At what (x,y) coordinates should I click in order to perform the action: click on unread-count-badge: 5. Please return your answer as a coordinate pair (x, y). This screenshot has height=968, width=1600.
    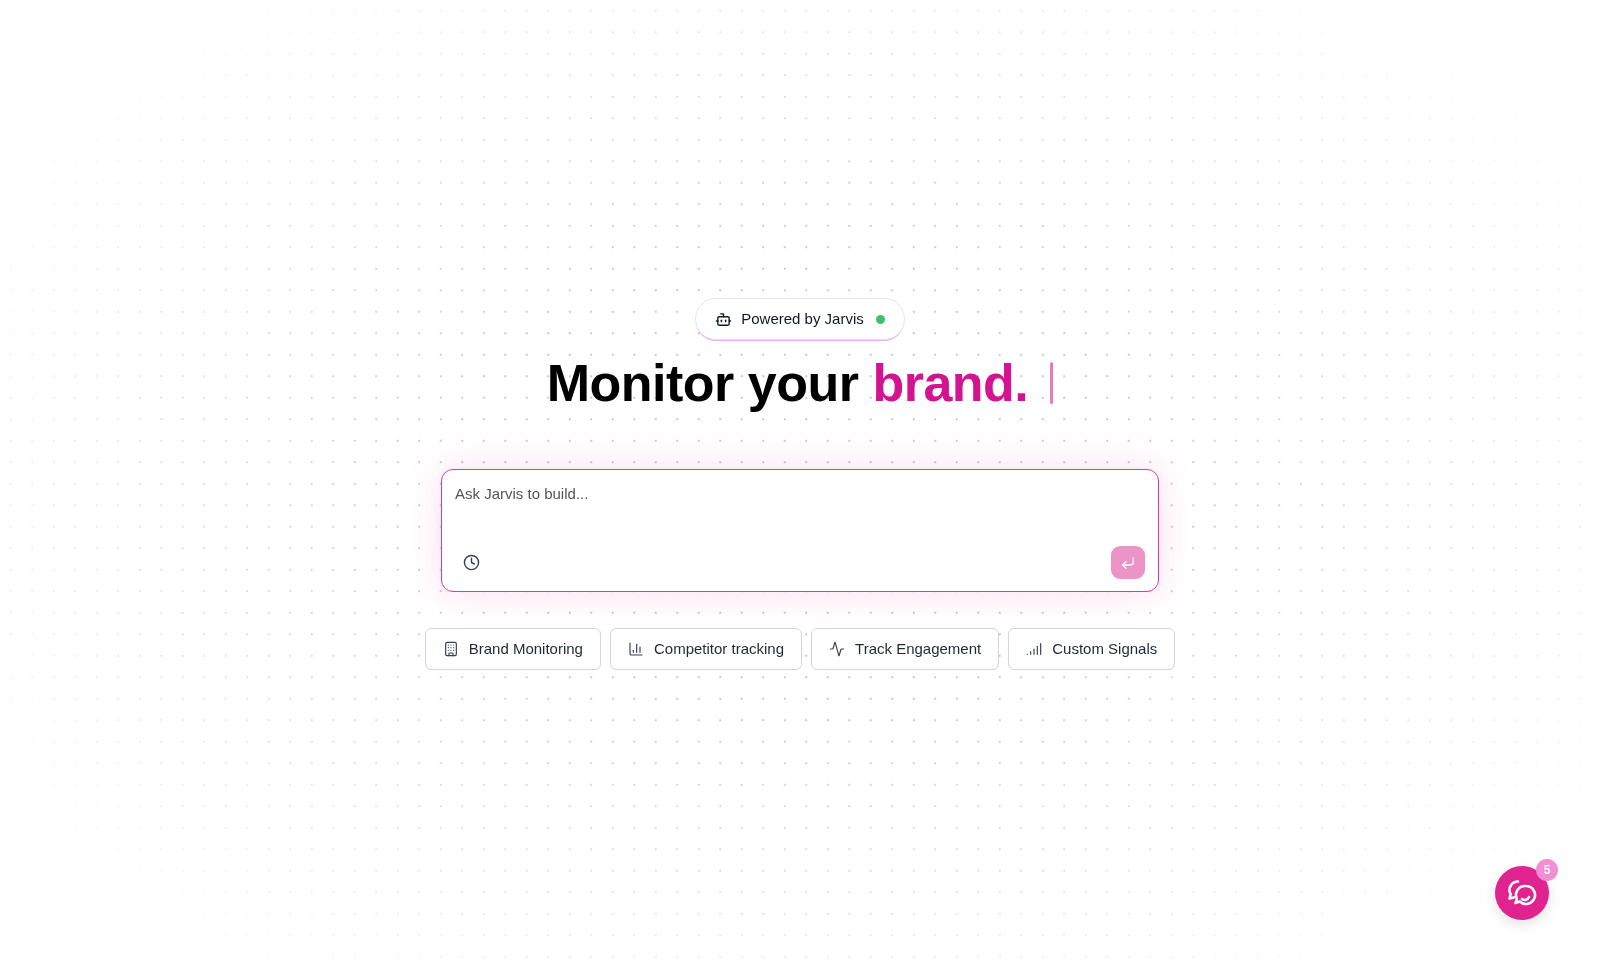
    Looking at the image, I should click on (1547, 870).